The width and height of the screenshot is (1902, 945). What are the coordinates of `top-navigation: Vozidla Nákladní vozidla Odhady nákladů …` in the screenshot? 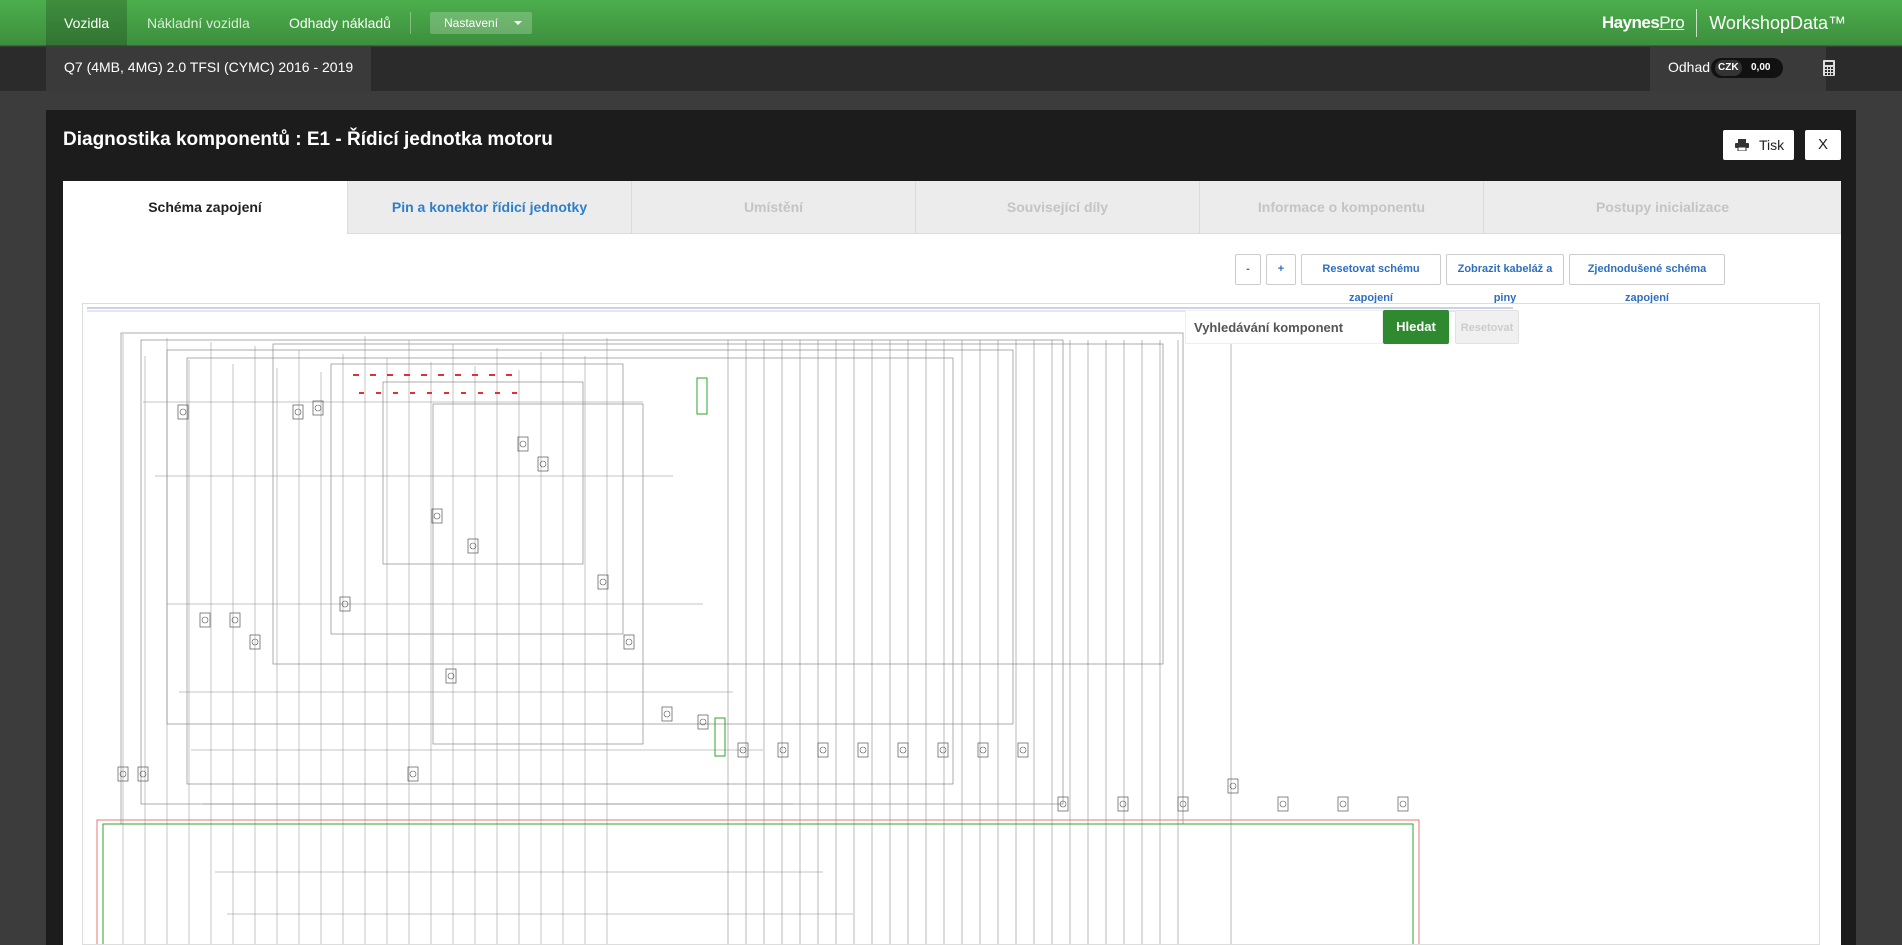 It's located at (951, 23).